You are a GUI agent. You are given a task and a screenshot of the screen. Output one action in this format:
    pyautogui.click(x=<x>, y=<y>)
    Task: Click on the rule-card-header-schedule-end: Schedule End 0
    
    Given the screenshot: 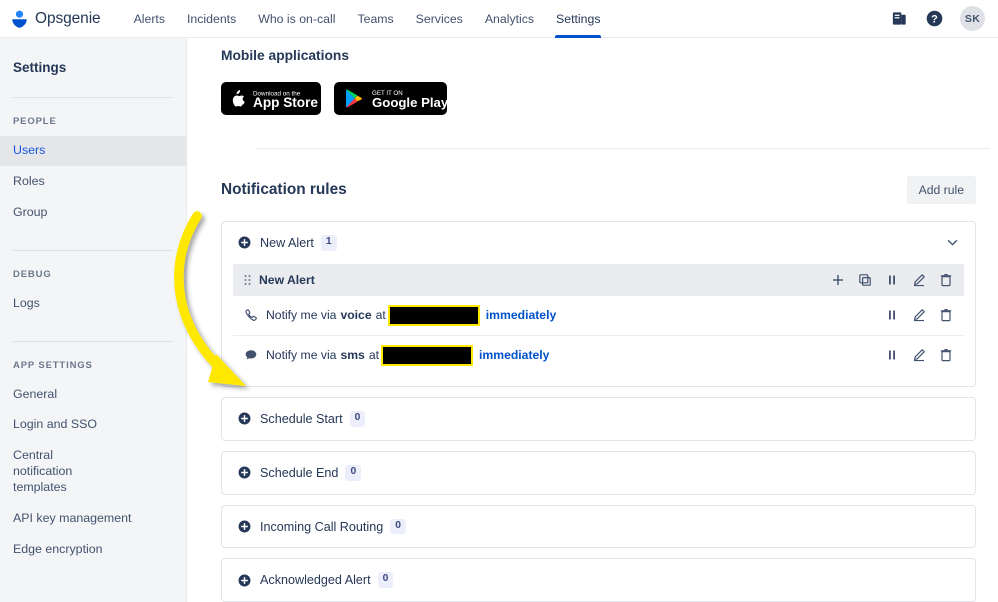 What is the action you would take?
    pyautogui.click(x=598, y=473)
    